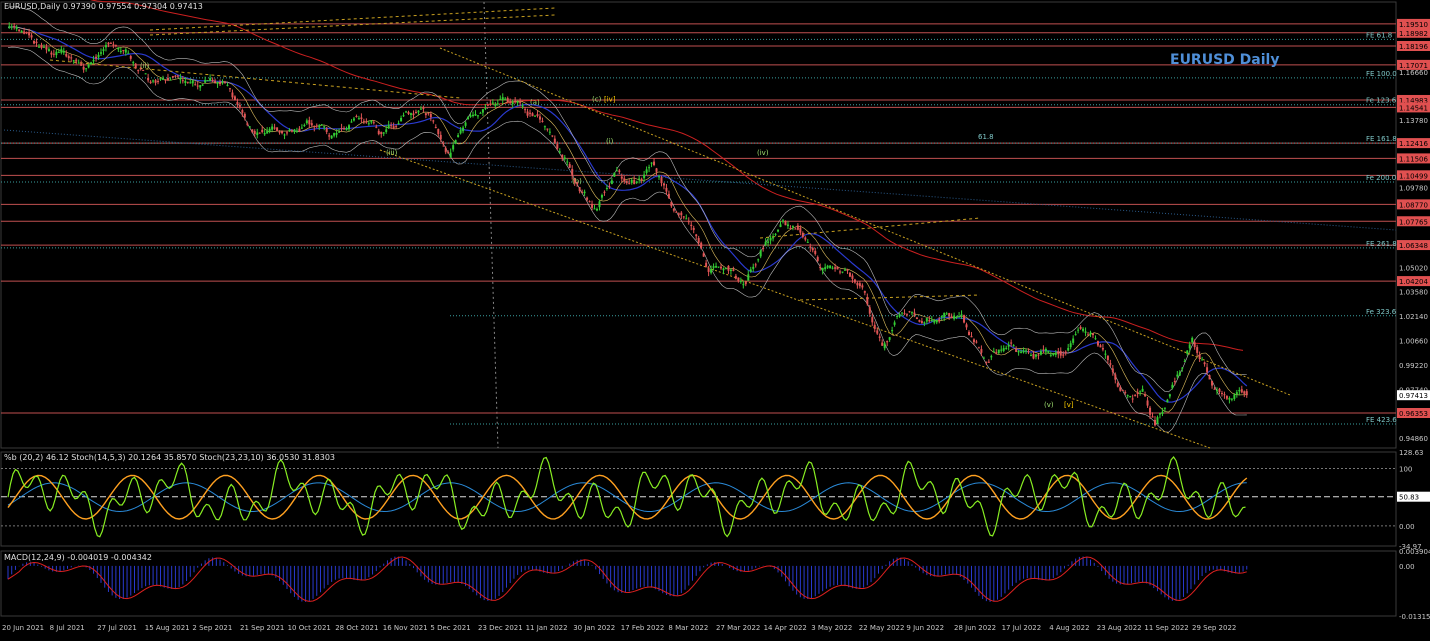 The height and width of the screenshot is (641, 1430). What do you see at coordinates (78, 557) in the screenshot?
I see `macd-header: MACD(12,24,9) -0.004019 -0.004342` at bounding box center [78, 557].